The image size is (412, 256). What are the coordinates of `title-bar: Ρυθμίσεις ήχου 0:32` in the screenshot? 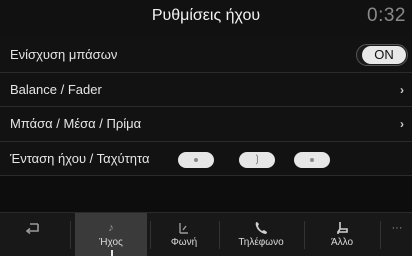 It's located at (206, 19).